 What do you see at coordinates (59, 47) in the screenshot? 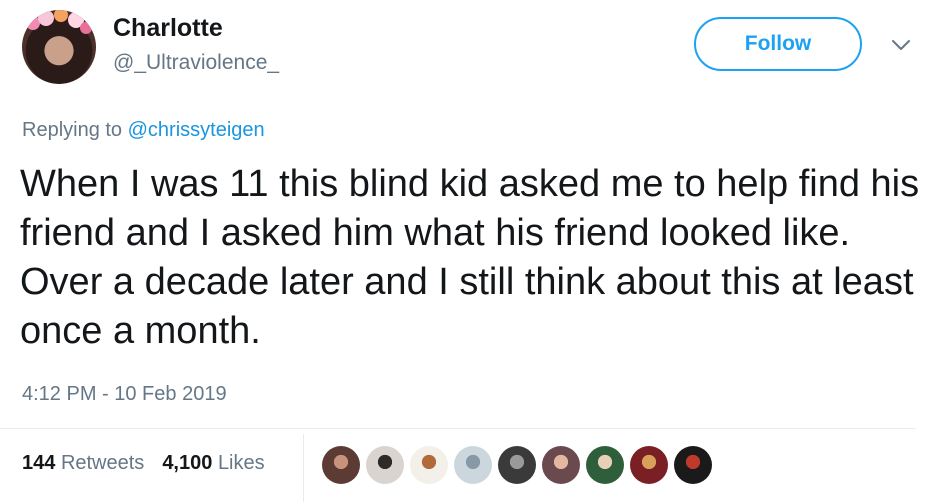
I see `author-avatar` at bounding box center [59, 47].